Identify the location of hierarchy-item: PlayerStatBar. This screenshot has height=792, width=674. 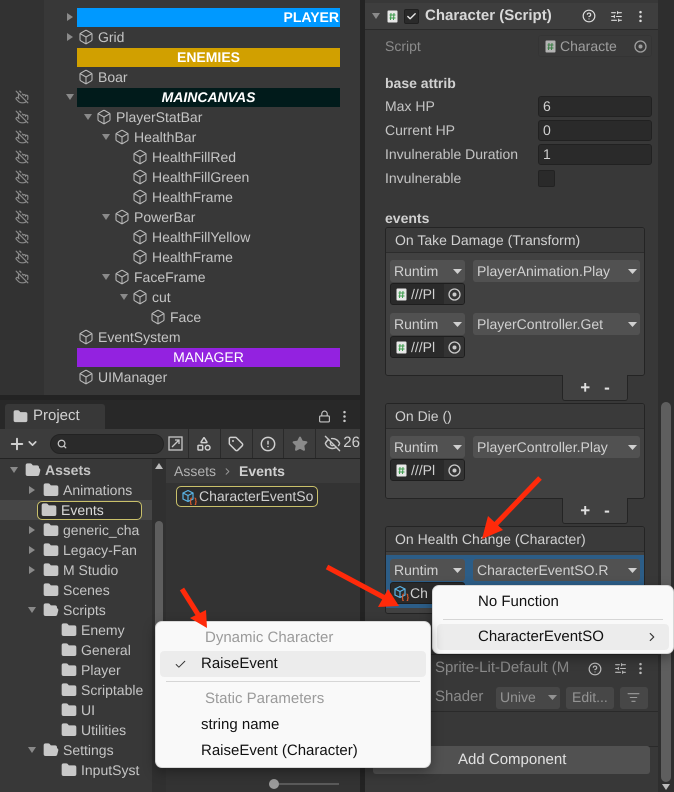
(159, 117).